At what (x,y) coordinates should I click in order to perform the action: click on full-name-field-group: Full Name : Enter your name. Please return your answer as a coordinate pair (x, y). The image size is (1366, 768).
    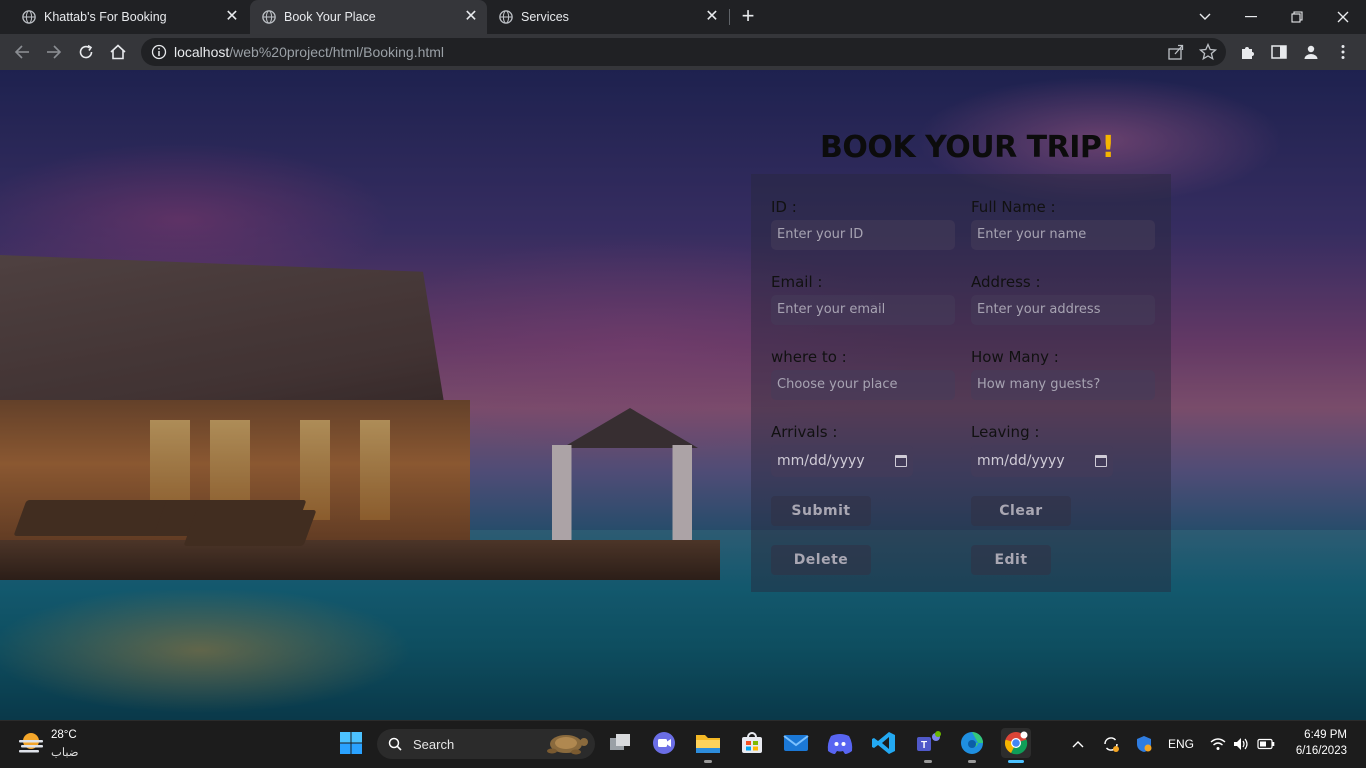
    Looking at the image, I should click on (1063, 222).